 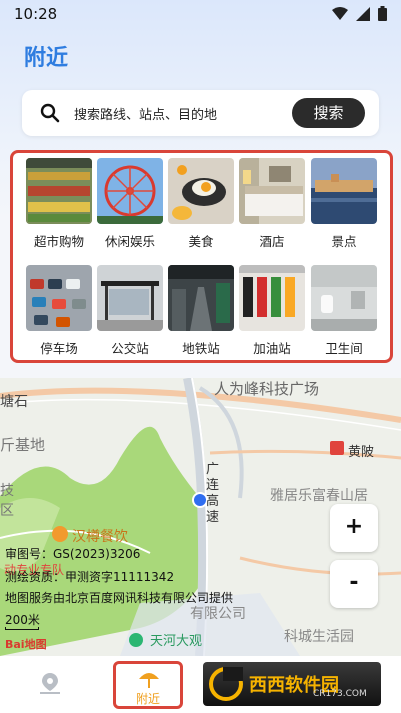 I want to click on scenic-icon, so click(x=344, y=191).